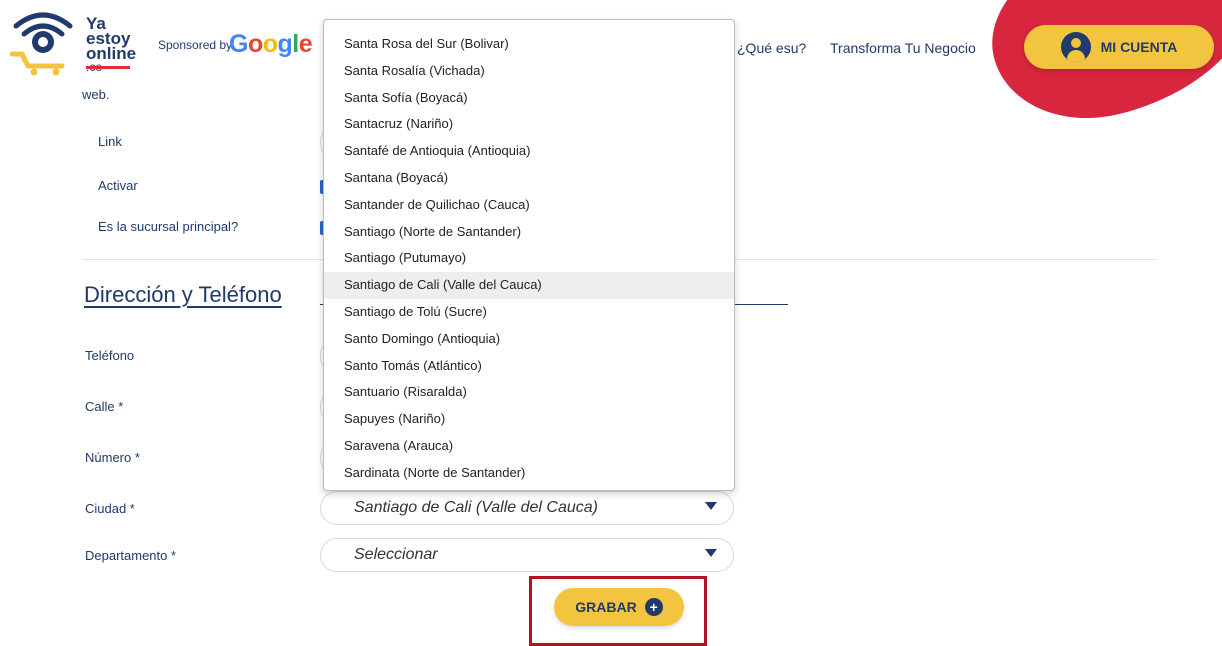  I want to click on web-text: web., so click(96, 94).